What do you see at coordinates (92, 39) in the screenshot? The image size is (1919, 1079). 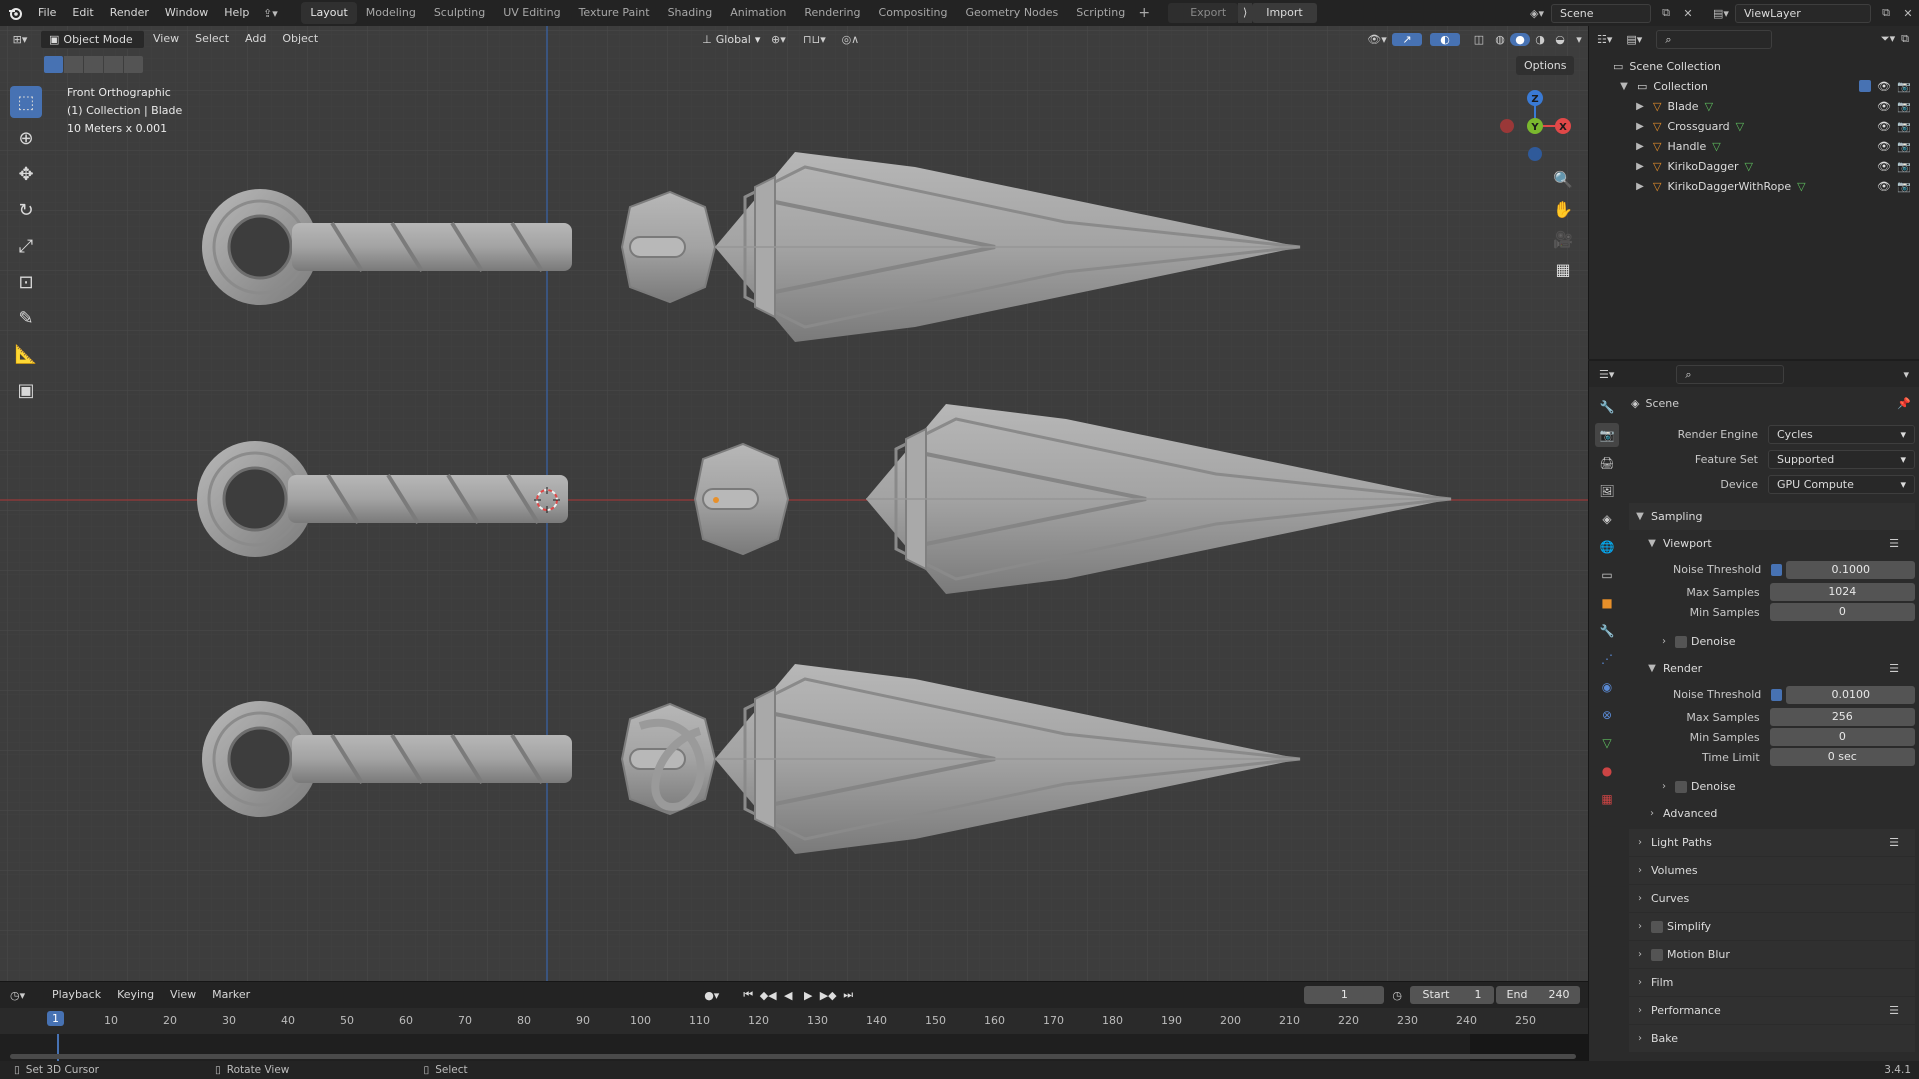 I see `object-mode-selector: ▣ Object Mode` at bounding box center [92, 39].